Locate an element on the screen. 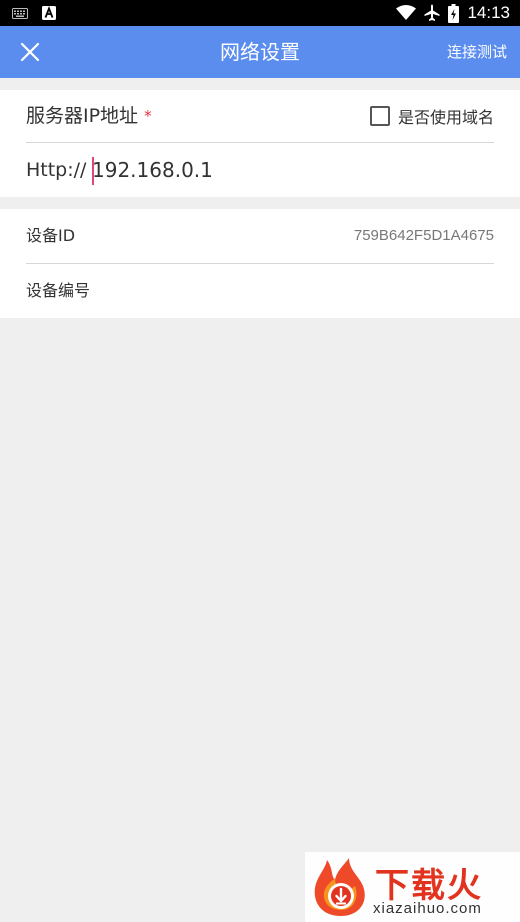 This screenshot has height=922, width=520. server-url-row: Http:// is located at coordinates (260, 170).